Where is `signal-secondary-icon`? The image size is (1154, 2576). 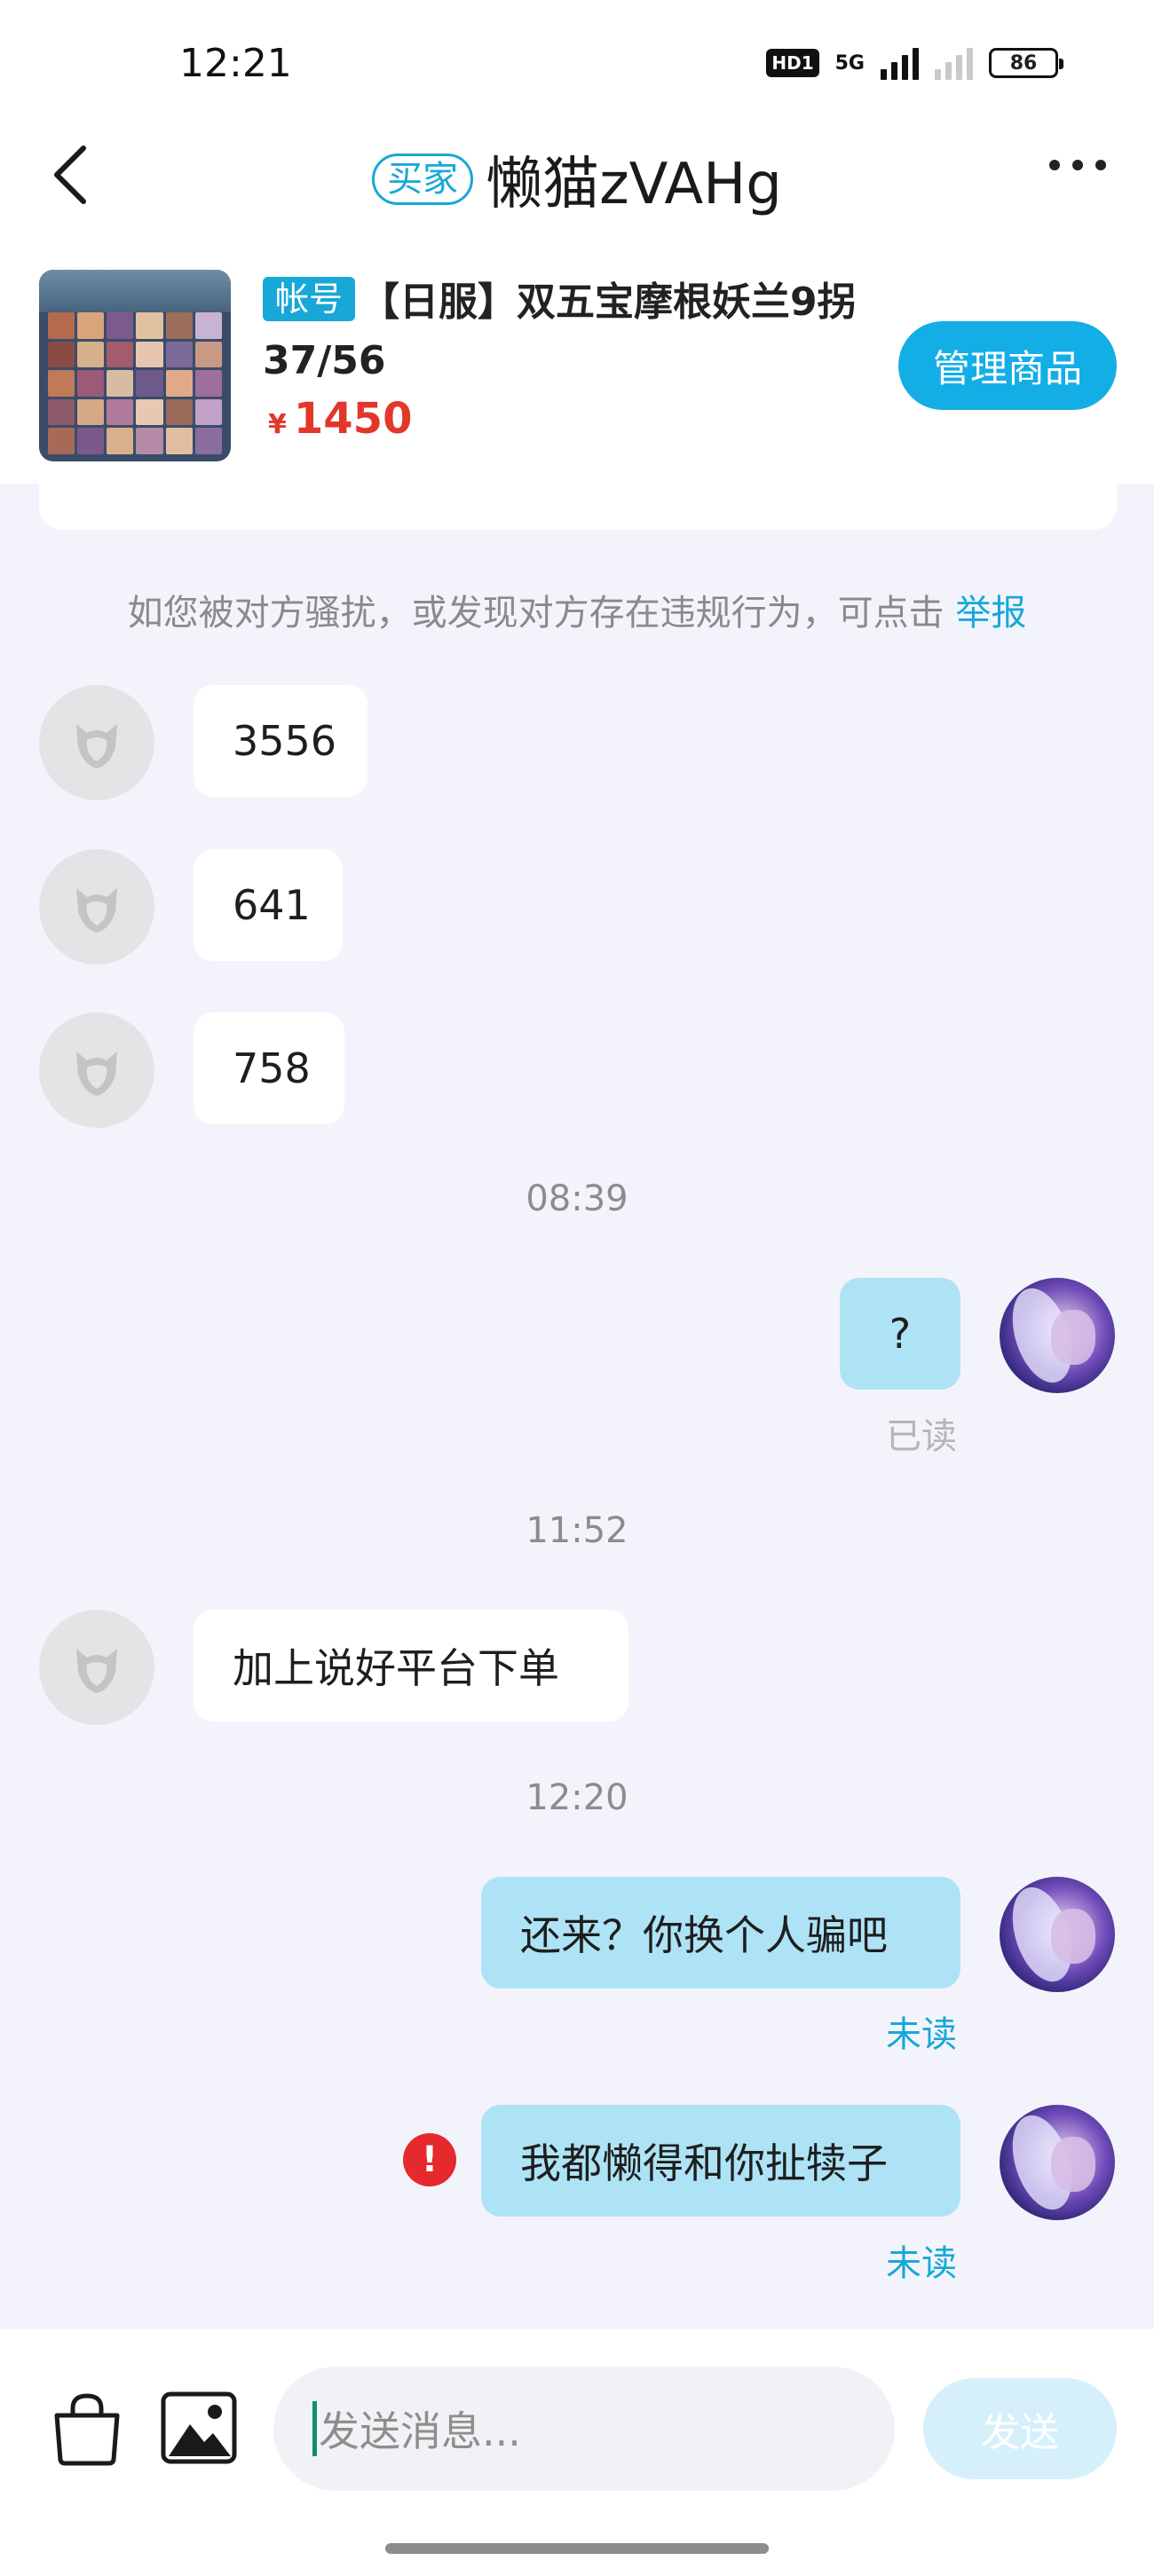 signal-secondary-icon is located at coordinates (954, 63).